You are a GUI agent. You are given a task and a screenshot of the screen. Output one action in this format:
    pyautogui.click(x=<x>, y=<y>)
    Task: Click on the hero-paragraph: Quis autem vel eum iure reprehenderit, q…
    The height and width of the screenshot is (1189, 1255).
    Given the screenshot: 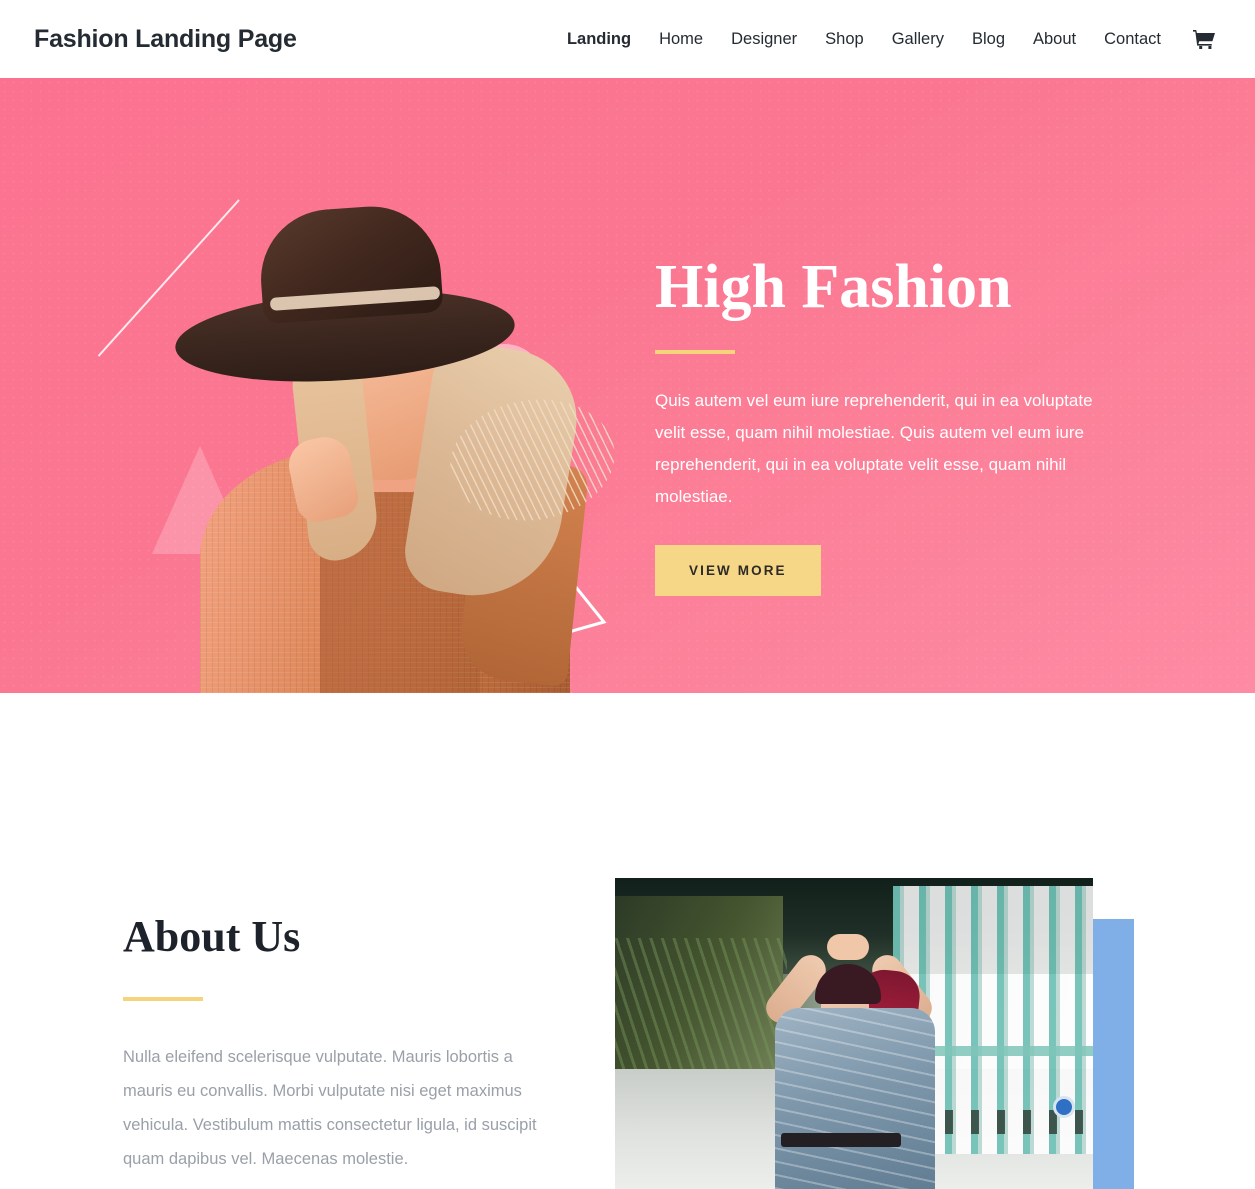 What is the action you would take?
    pyautogui.click(x=874, y=448)
    